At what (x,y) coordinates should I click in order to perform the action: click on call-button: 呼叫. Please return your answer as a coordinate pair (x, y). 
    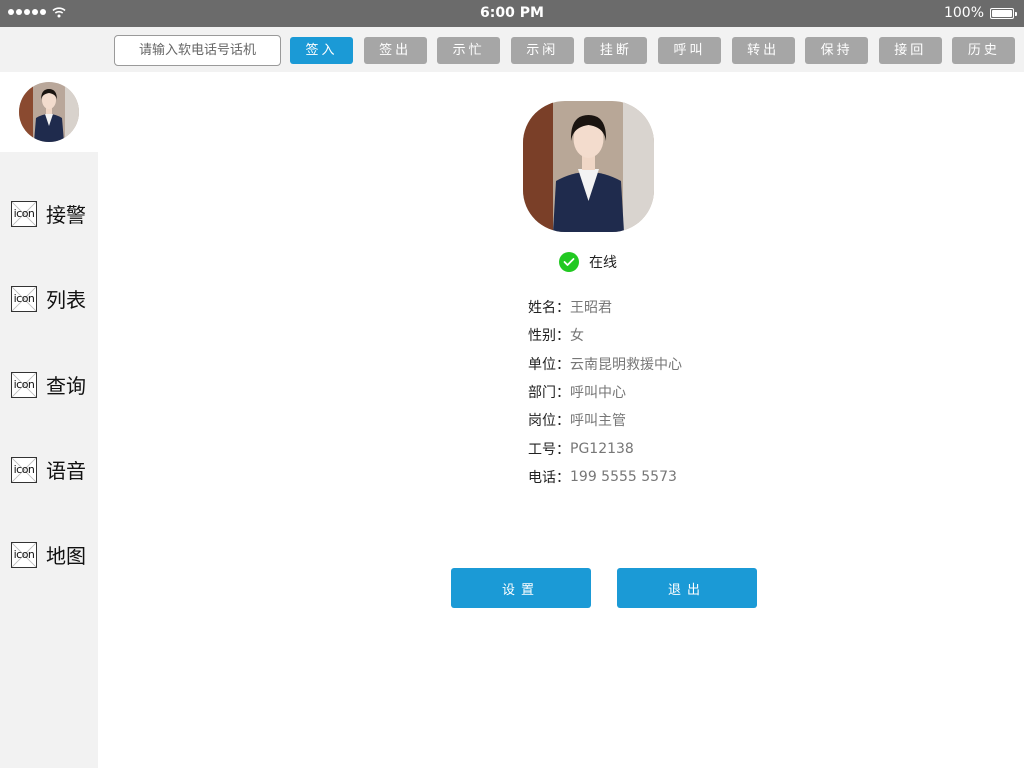
    Looking at the image, I should click on (689, 50).